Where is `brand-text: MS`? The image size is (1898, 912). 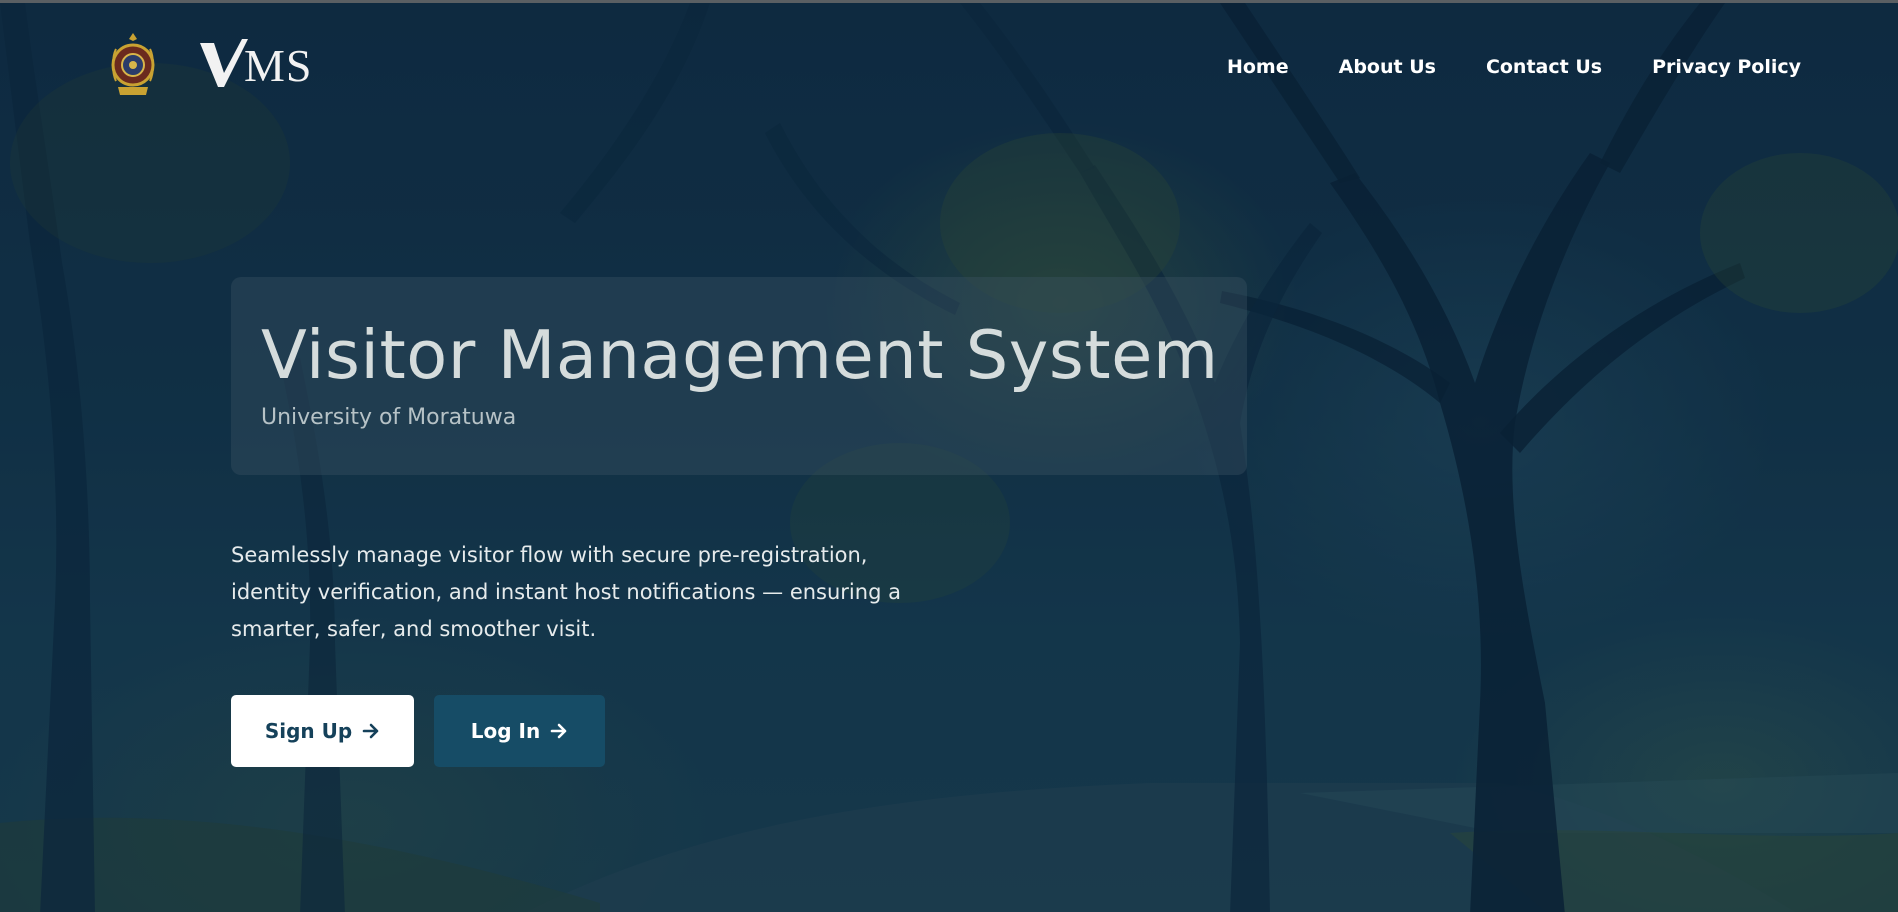 brand-text: MS is located at coordinates (278, 65).